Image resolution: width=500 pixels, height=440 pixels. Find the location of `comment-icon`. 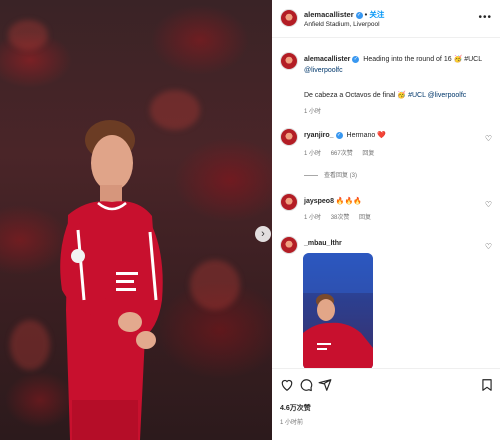

comment-icon is located at coordinates (306, 385).